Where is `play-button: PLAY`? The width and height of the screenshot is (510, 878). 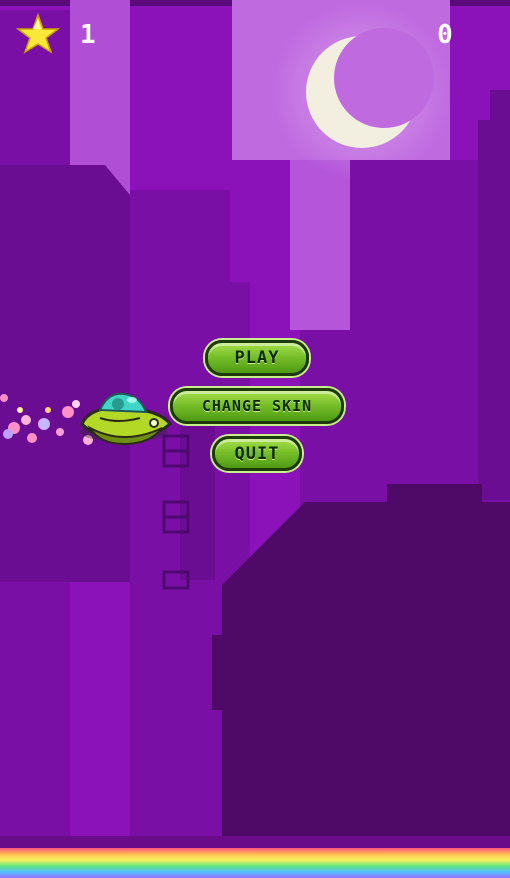 play-button: PLAY is located at coordinates (257, 358).